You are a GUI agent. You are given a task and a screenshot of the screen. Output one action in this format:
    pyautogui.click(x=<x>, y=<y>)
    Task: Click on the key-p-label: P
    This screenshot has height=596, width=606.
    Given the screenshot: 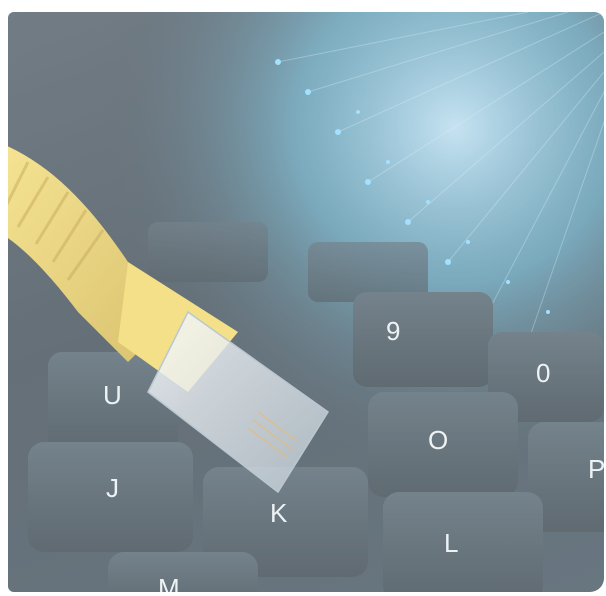 What is the action you would take?
    pyautogui.click(x=596, y=469)
    